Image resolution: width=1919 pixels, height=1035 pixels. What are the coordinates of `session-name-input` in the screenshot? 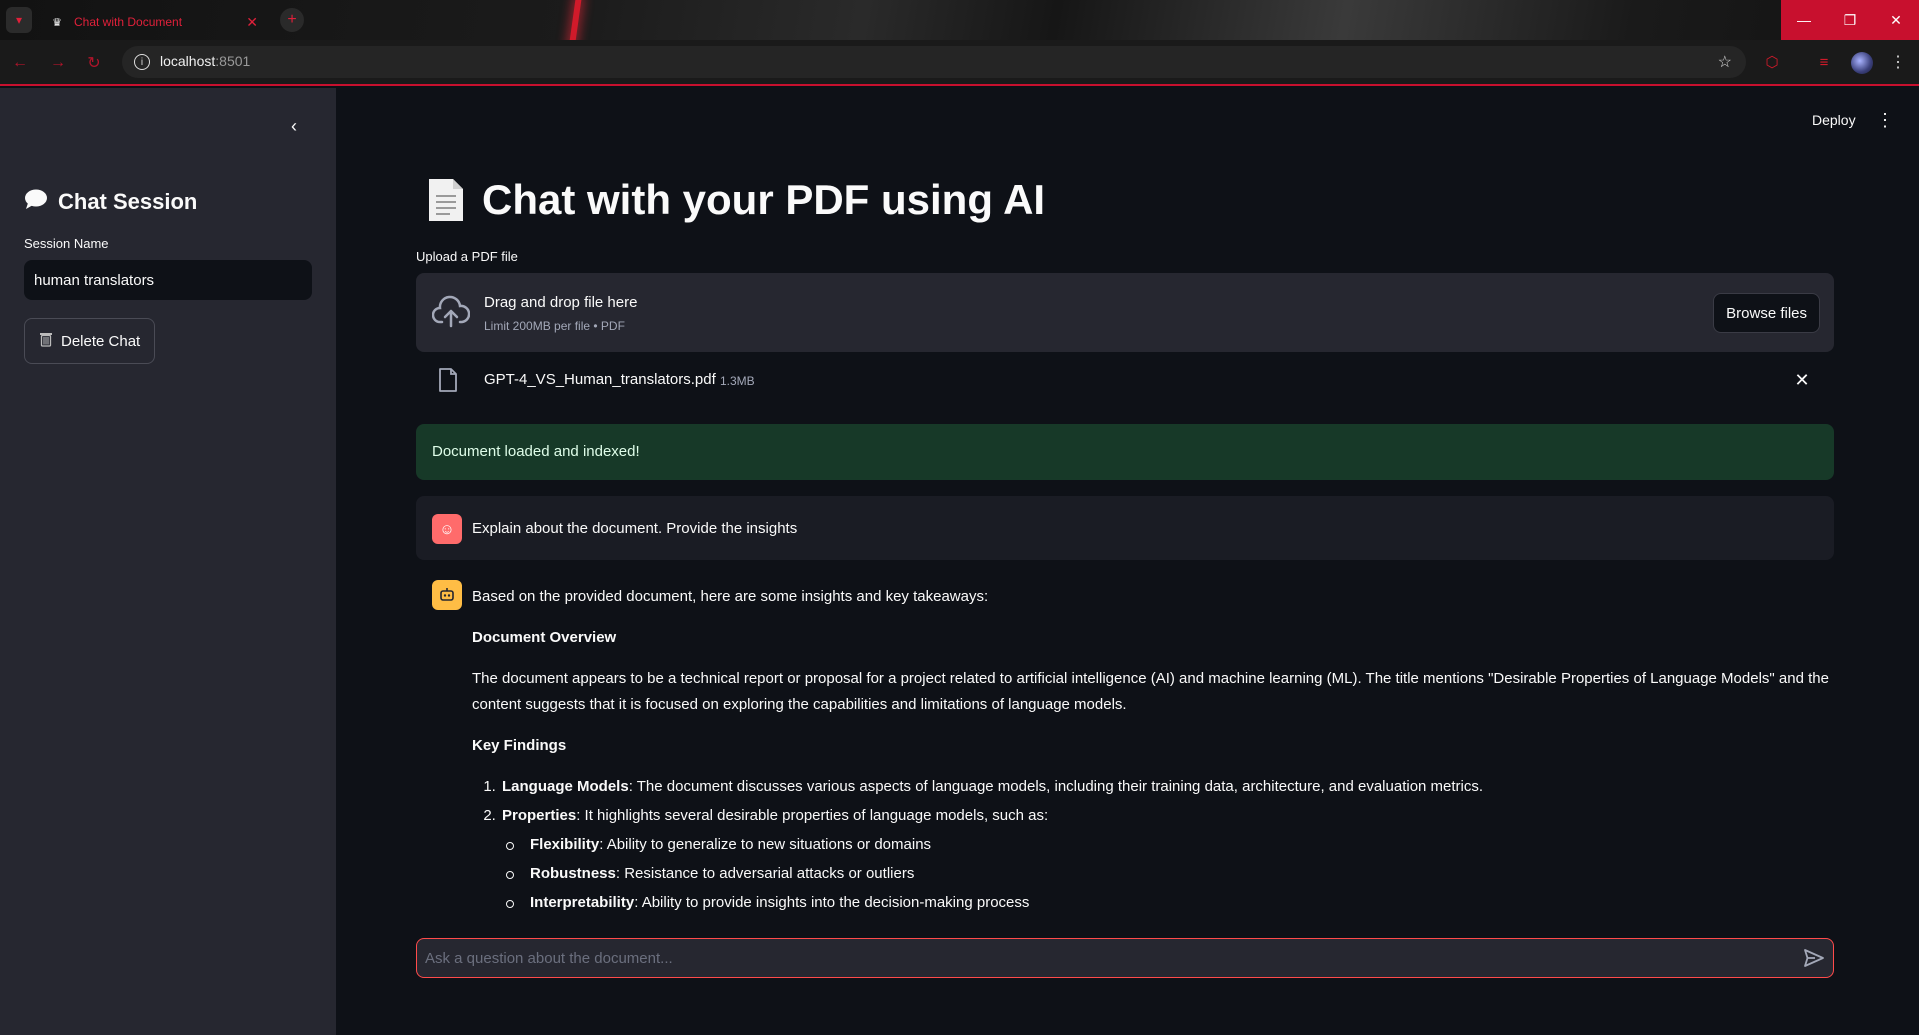 It's located at (168, 280).